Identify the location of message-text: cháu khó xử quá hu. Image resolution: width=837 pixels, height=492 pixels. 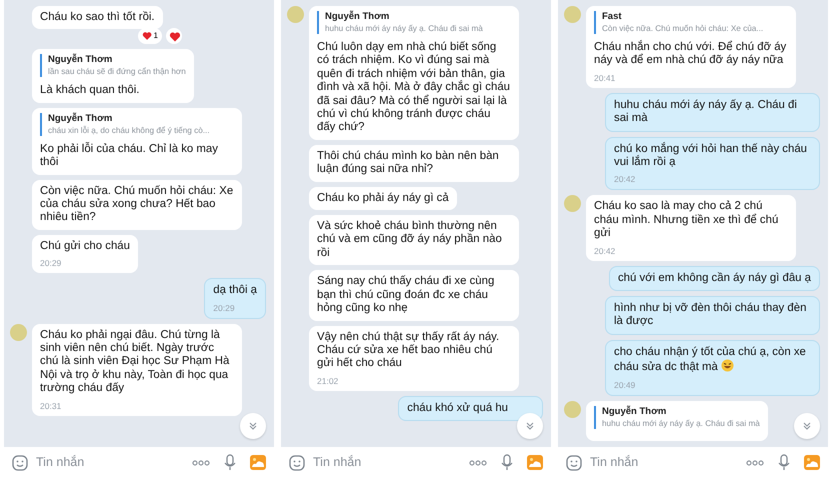
(457, 409).